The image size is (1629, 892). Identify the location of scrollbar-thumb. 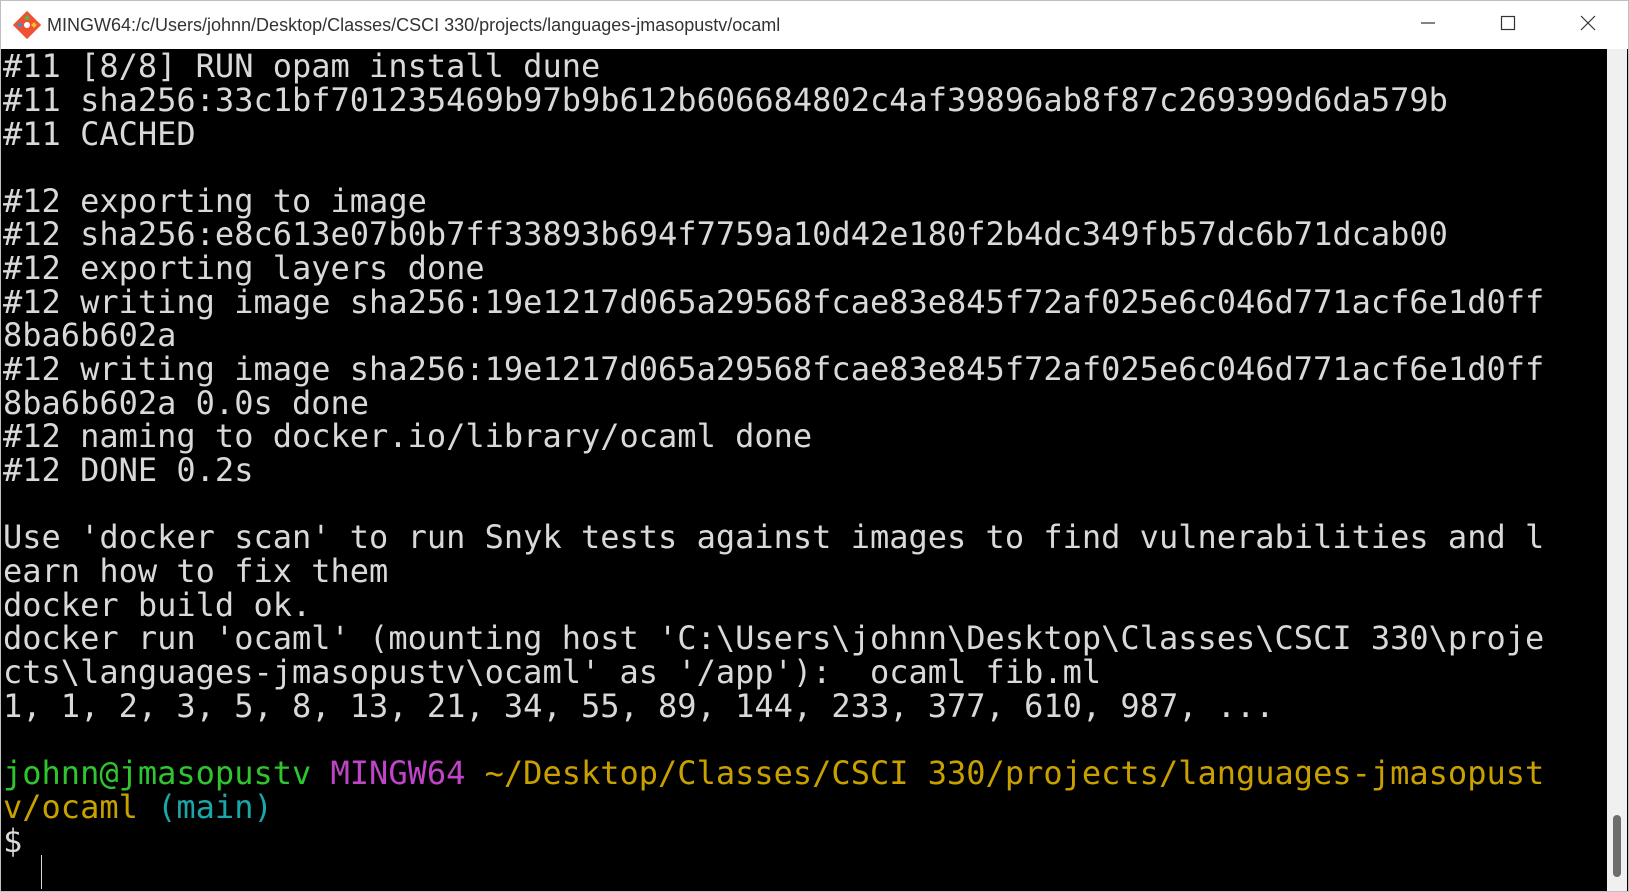
(1617, 846).